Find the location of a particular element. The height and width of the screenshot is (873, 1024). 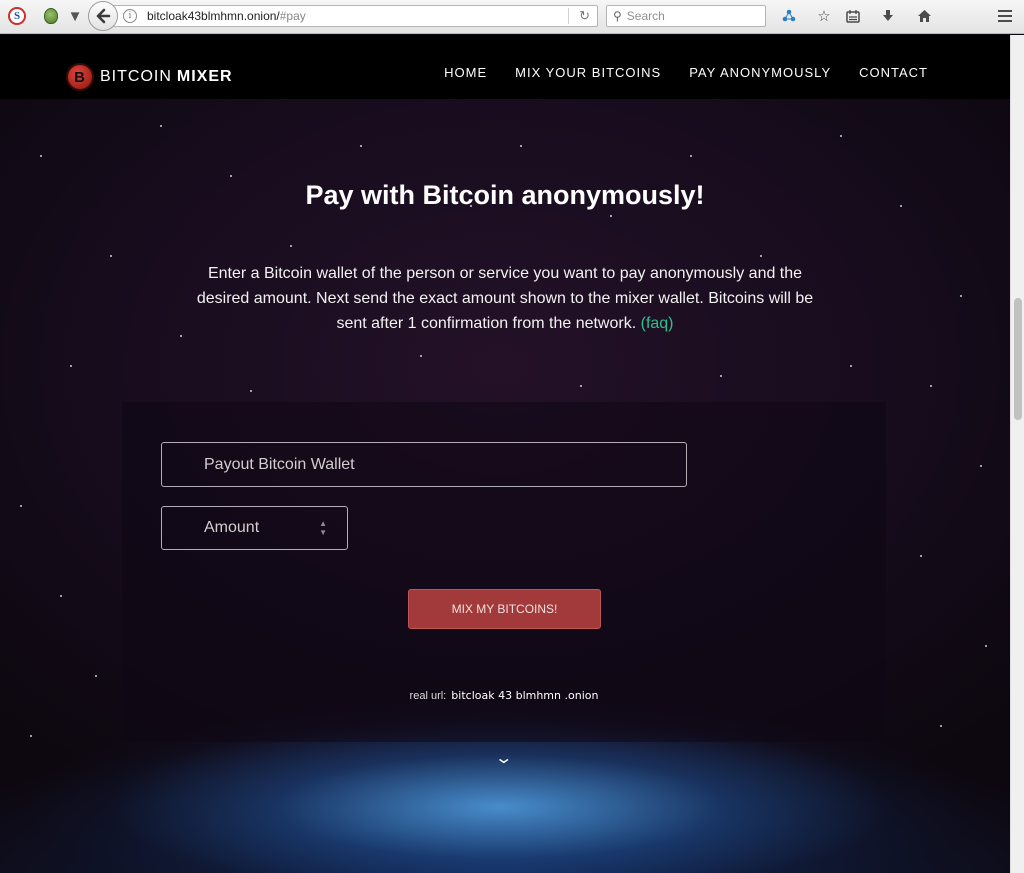

scrollbar-thumb is located at coordinates (1018, 359).